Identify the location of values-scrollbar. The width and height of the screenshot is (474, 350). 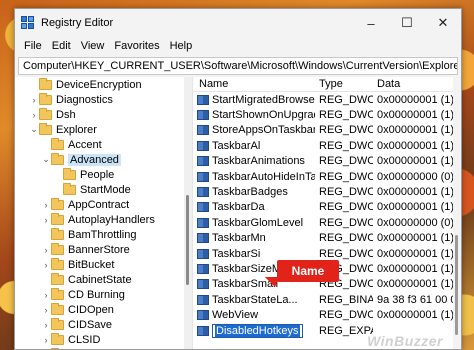
(457, 213).